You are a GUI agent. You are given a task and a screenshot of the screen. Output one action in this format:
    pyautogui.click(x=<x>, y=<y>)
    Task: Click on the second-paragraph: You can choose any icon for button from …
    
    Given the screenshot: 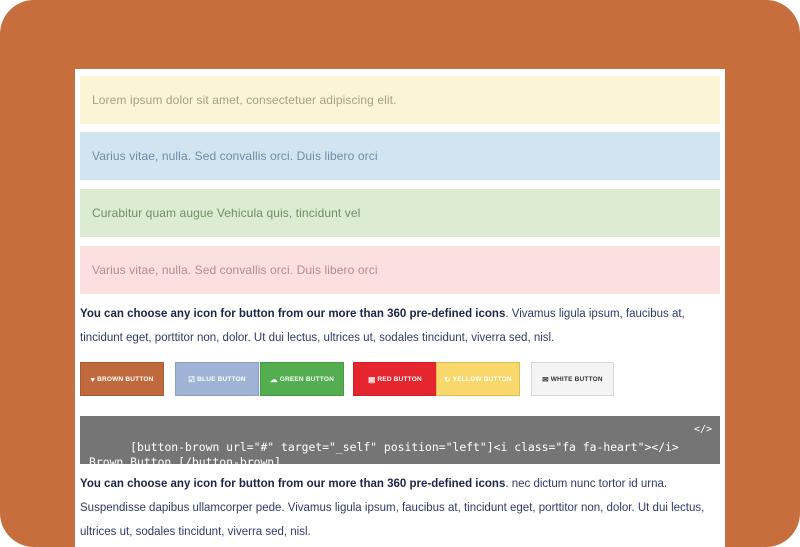 What is the action you would take?
    pyautogui.click(x=400, y=508)
    